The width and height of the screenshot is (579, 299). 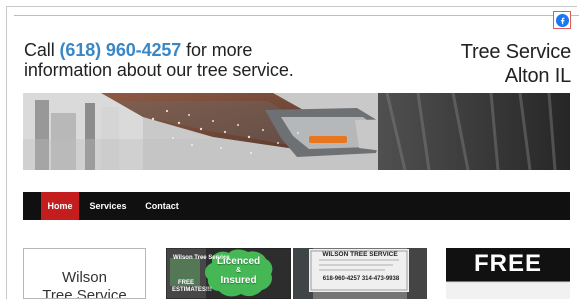 I want to click on free-card-title: FREE, so click(x=507, y=263).